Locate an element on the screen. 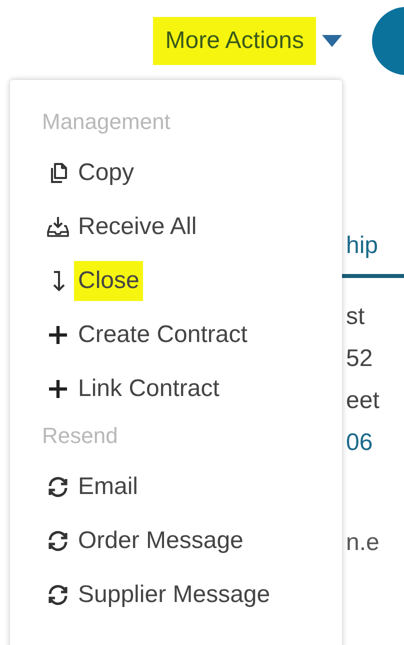 This screenshot has height=645, width=404. address-text: 06 is located at coordinates (359, 443).